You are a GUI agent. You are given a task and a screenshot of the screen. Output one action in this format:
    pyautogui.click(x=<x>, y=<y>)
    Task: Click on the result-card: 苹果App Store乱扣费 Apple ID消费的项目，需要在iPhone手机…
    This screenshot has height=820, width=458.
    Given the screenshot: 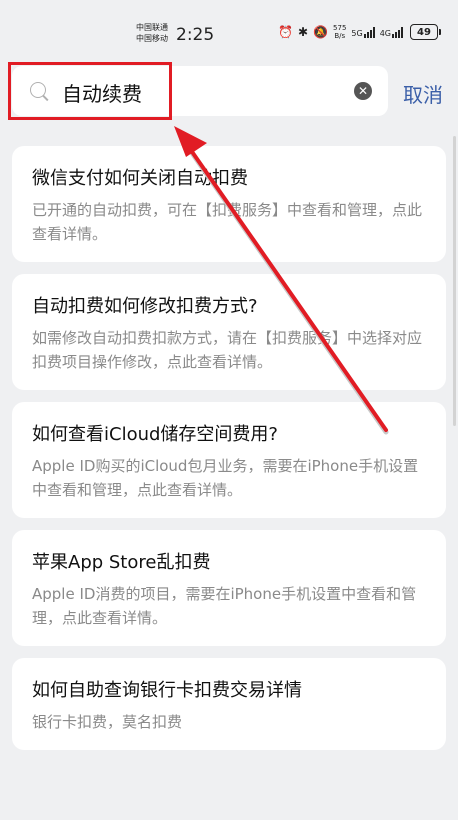 What is the action you would take?
    pyautogui.click(x=229, y=588)
    